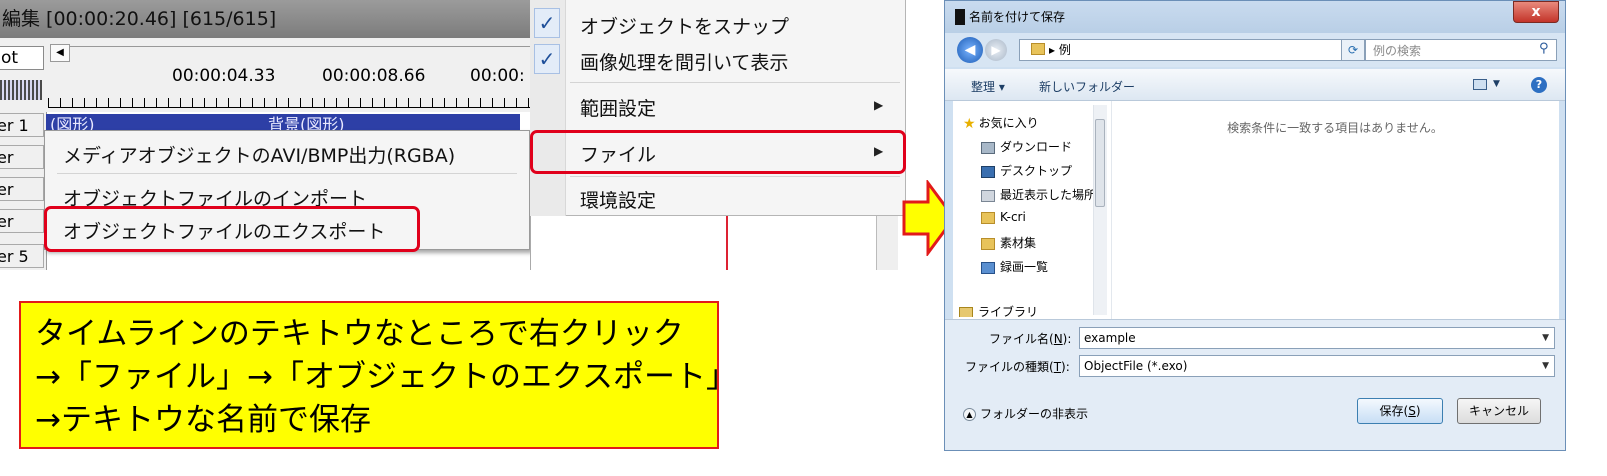  What do you see at coordinates (22, 256) in the screenshot?
I see `layer-label: er 5` at bounding box center [22, 256].